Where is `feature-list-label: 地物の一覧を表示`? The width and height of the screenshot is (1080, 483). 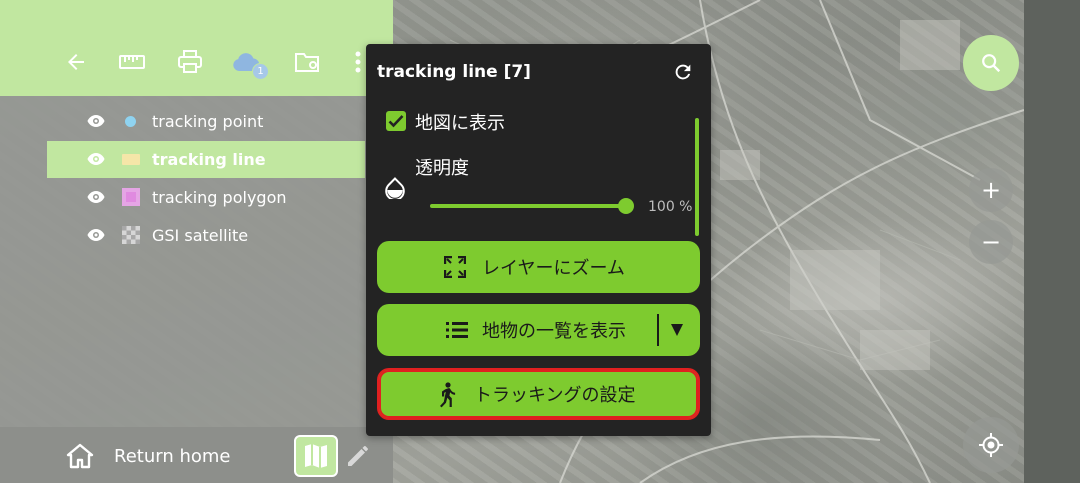
feature-list-label: 地物の一覧を表示 is located at coordinates (554, 331).